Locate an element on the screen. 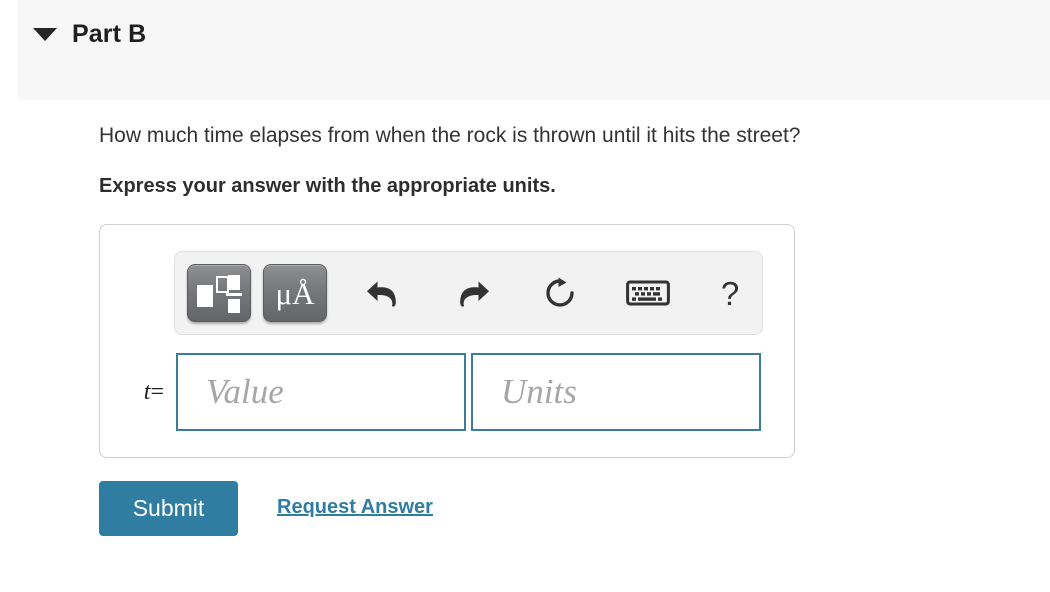 The height and width of the screenshot is (592, 1050). math-template-button is located at coordinates (219, 293).